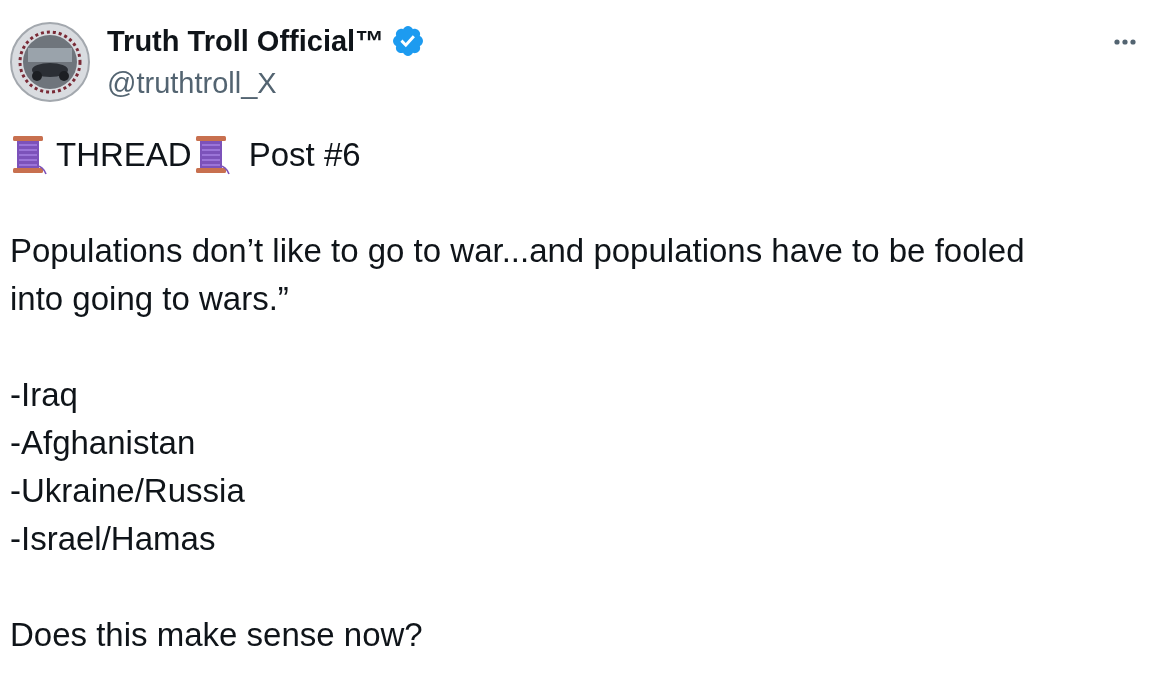  I want to click on list-line: -Ukraine/Russia, so click(127, 491).